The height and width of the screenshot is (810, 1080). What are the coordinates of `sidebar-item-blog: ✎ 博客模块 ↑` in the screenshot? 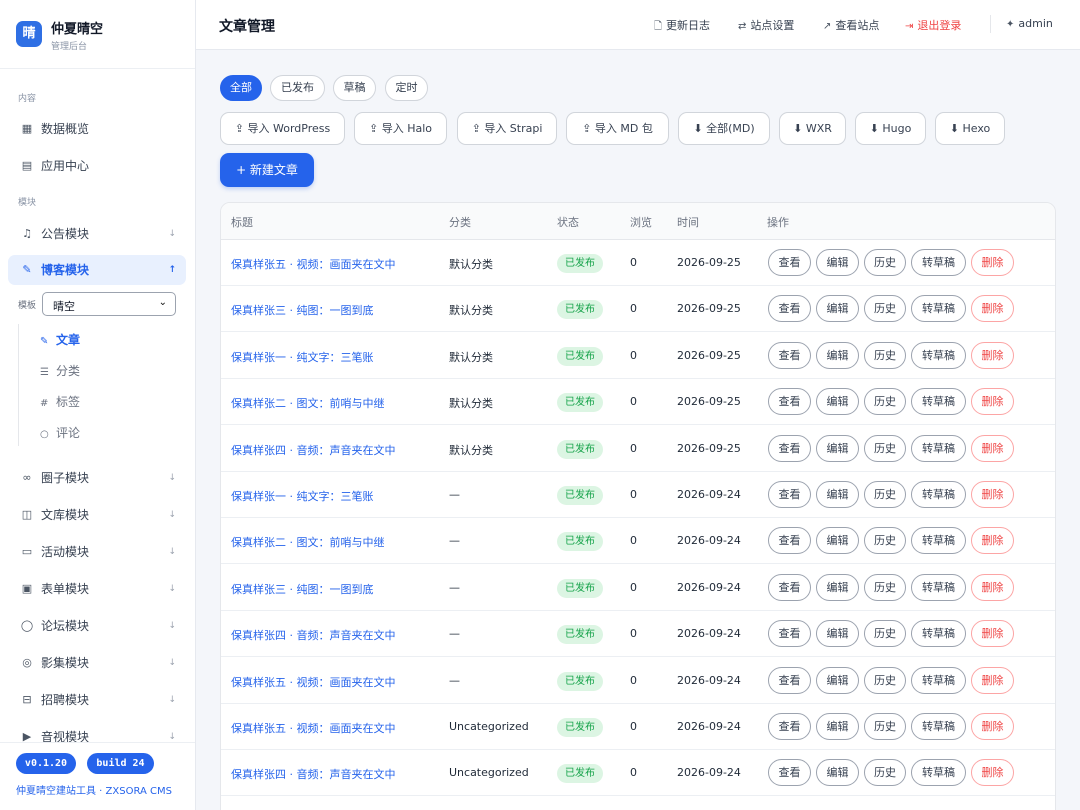 It's located at (97, 270).